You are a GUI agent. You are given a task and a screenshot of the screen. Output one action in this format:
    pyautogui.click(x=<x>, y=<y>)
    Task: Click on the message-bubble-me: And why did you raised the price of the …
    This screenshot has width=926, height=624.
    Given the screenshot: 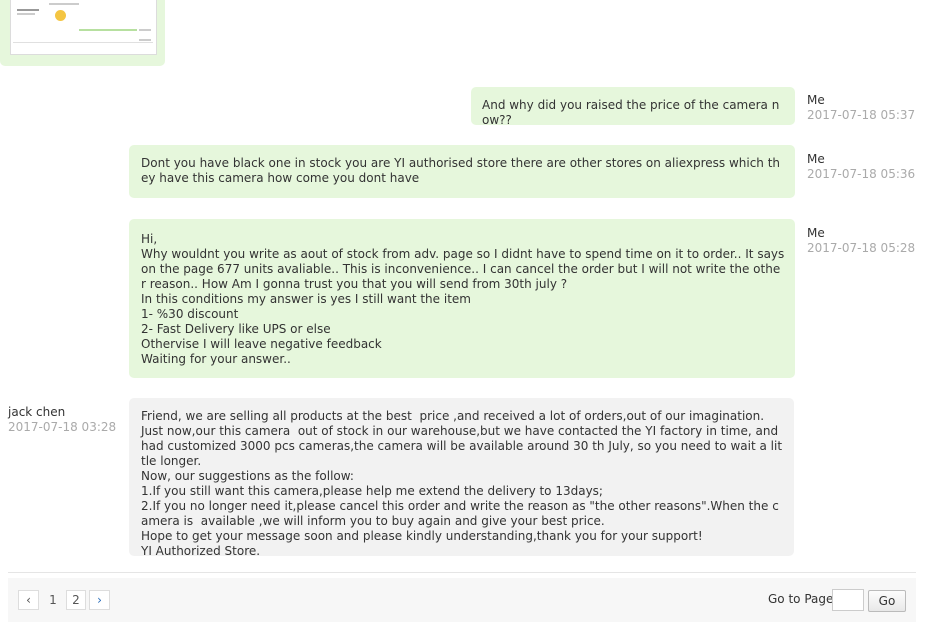 What is the action you would take?
    pyautogui.click(x=633, y=107)
    